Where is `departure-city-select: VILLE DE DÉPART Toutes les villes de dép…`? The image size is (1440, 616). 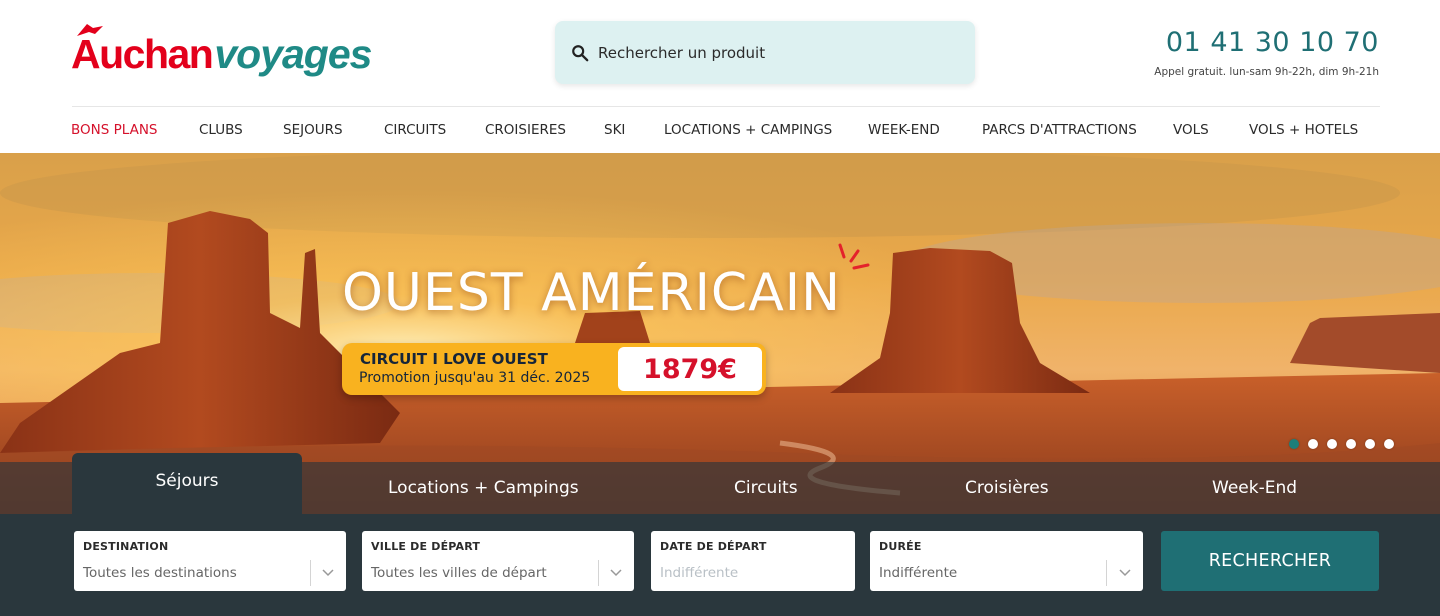 departure-city-select: VILLE DE DÉPART Toutes les villes de dép… is located at coordinates (498, 561).